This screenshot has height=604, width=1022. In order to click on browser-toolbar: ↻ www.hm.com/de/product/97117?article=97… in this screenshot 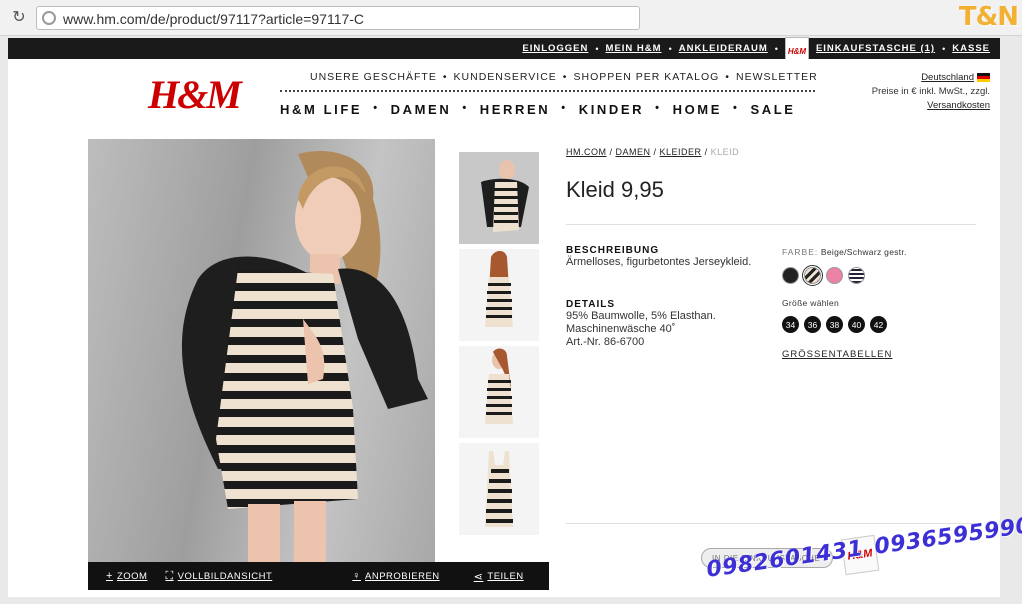, I will do `click(511, 18)`.